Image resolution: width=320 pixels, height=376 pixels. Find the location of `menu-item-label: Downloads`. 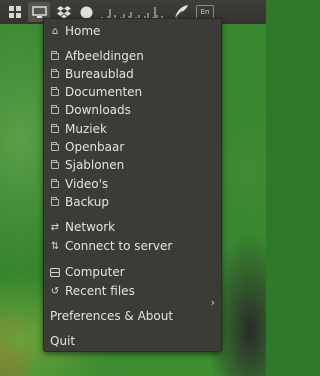

menu-item-label: Downloads is located at coordinates (98, 110).